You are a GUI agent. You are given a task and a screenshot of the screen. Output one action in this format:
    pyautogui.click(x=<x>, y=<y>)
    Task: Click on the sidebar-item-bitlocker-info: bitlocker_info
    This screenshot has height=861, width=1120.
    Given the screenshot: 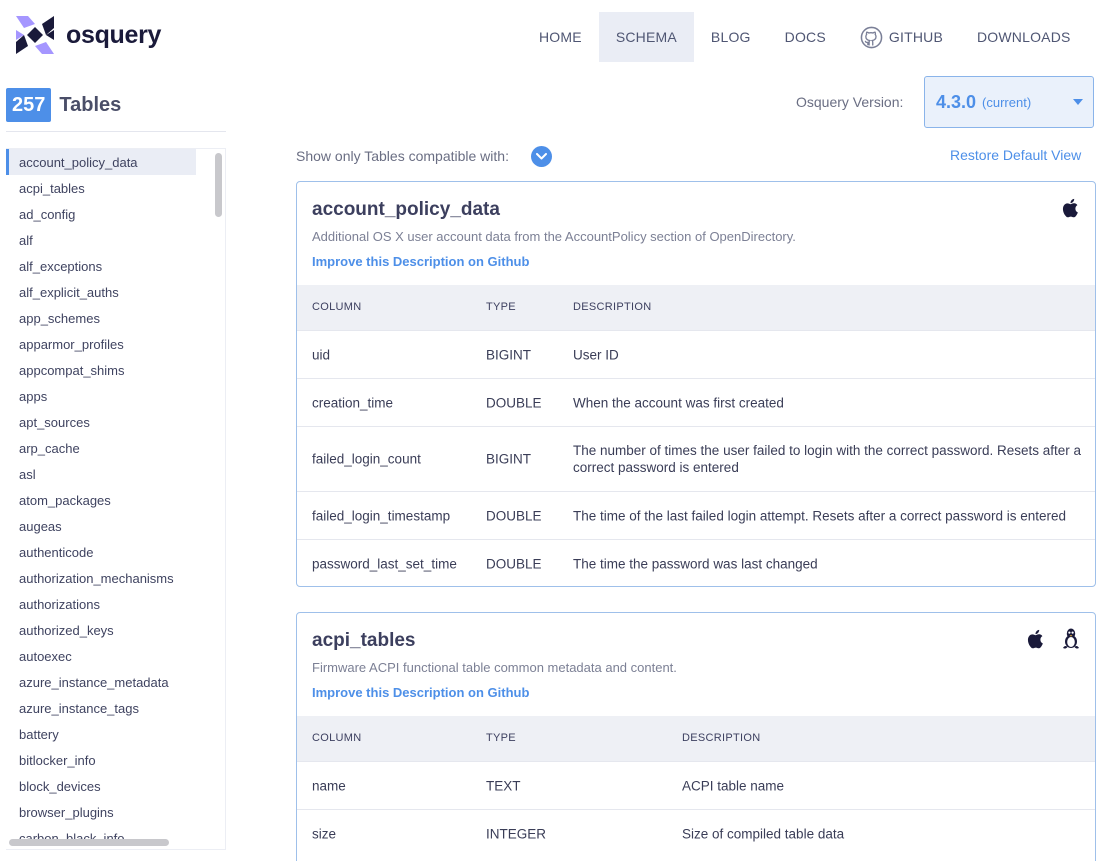 What is the action you would take?
    pyautogui.click(x=109, y=760)
    